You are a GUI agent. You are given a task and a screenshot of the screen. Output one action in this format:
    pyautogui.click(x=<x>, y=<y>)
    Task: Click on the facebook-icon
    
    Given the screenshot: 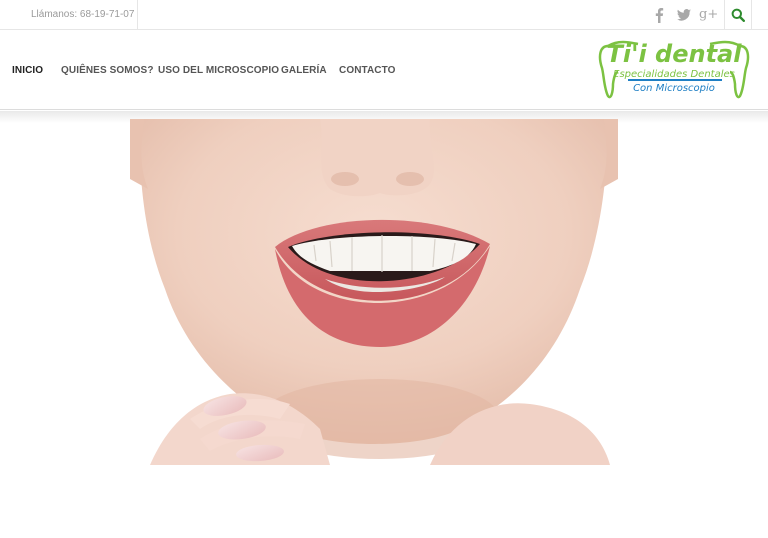 What is the action you would take?
    pyautogui.click(x=659, y=15)
    